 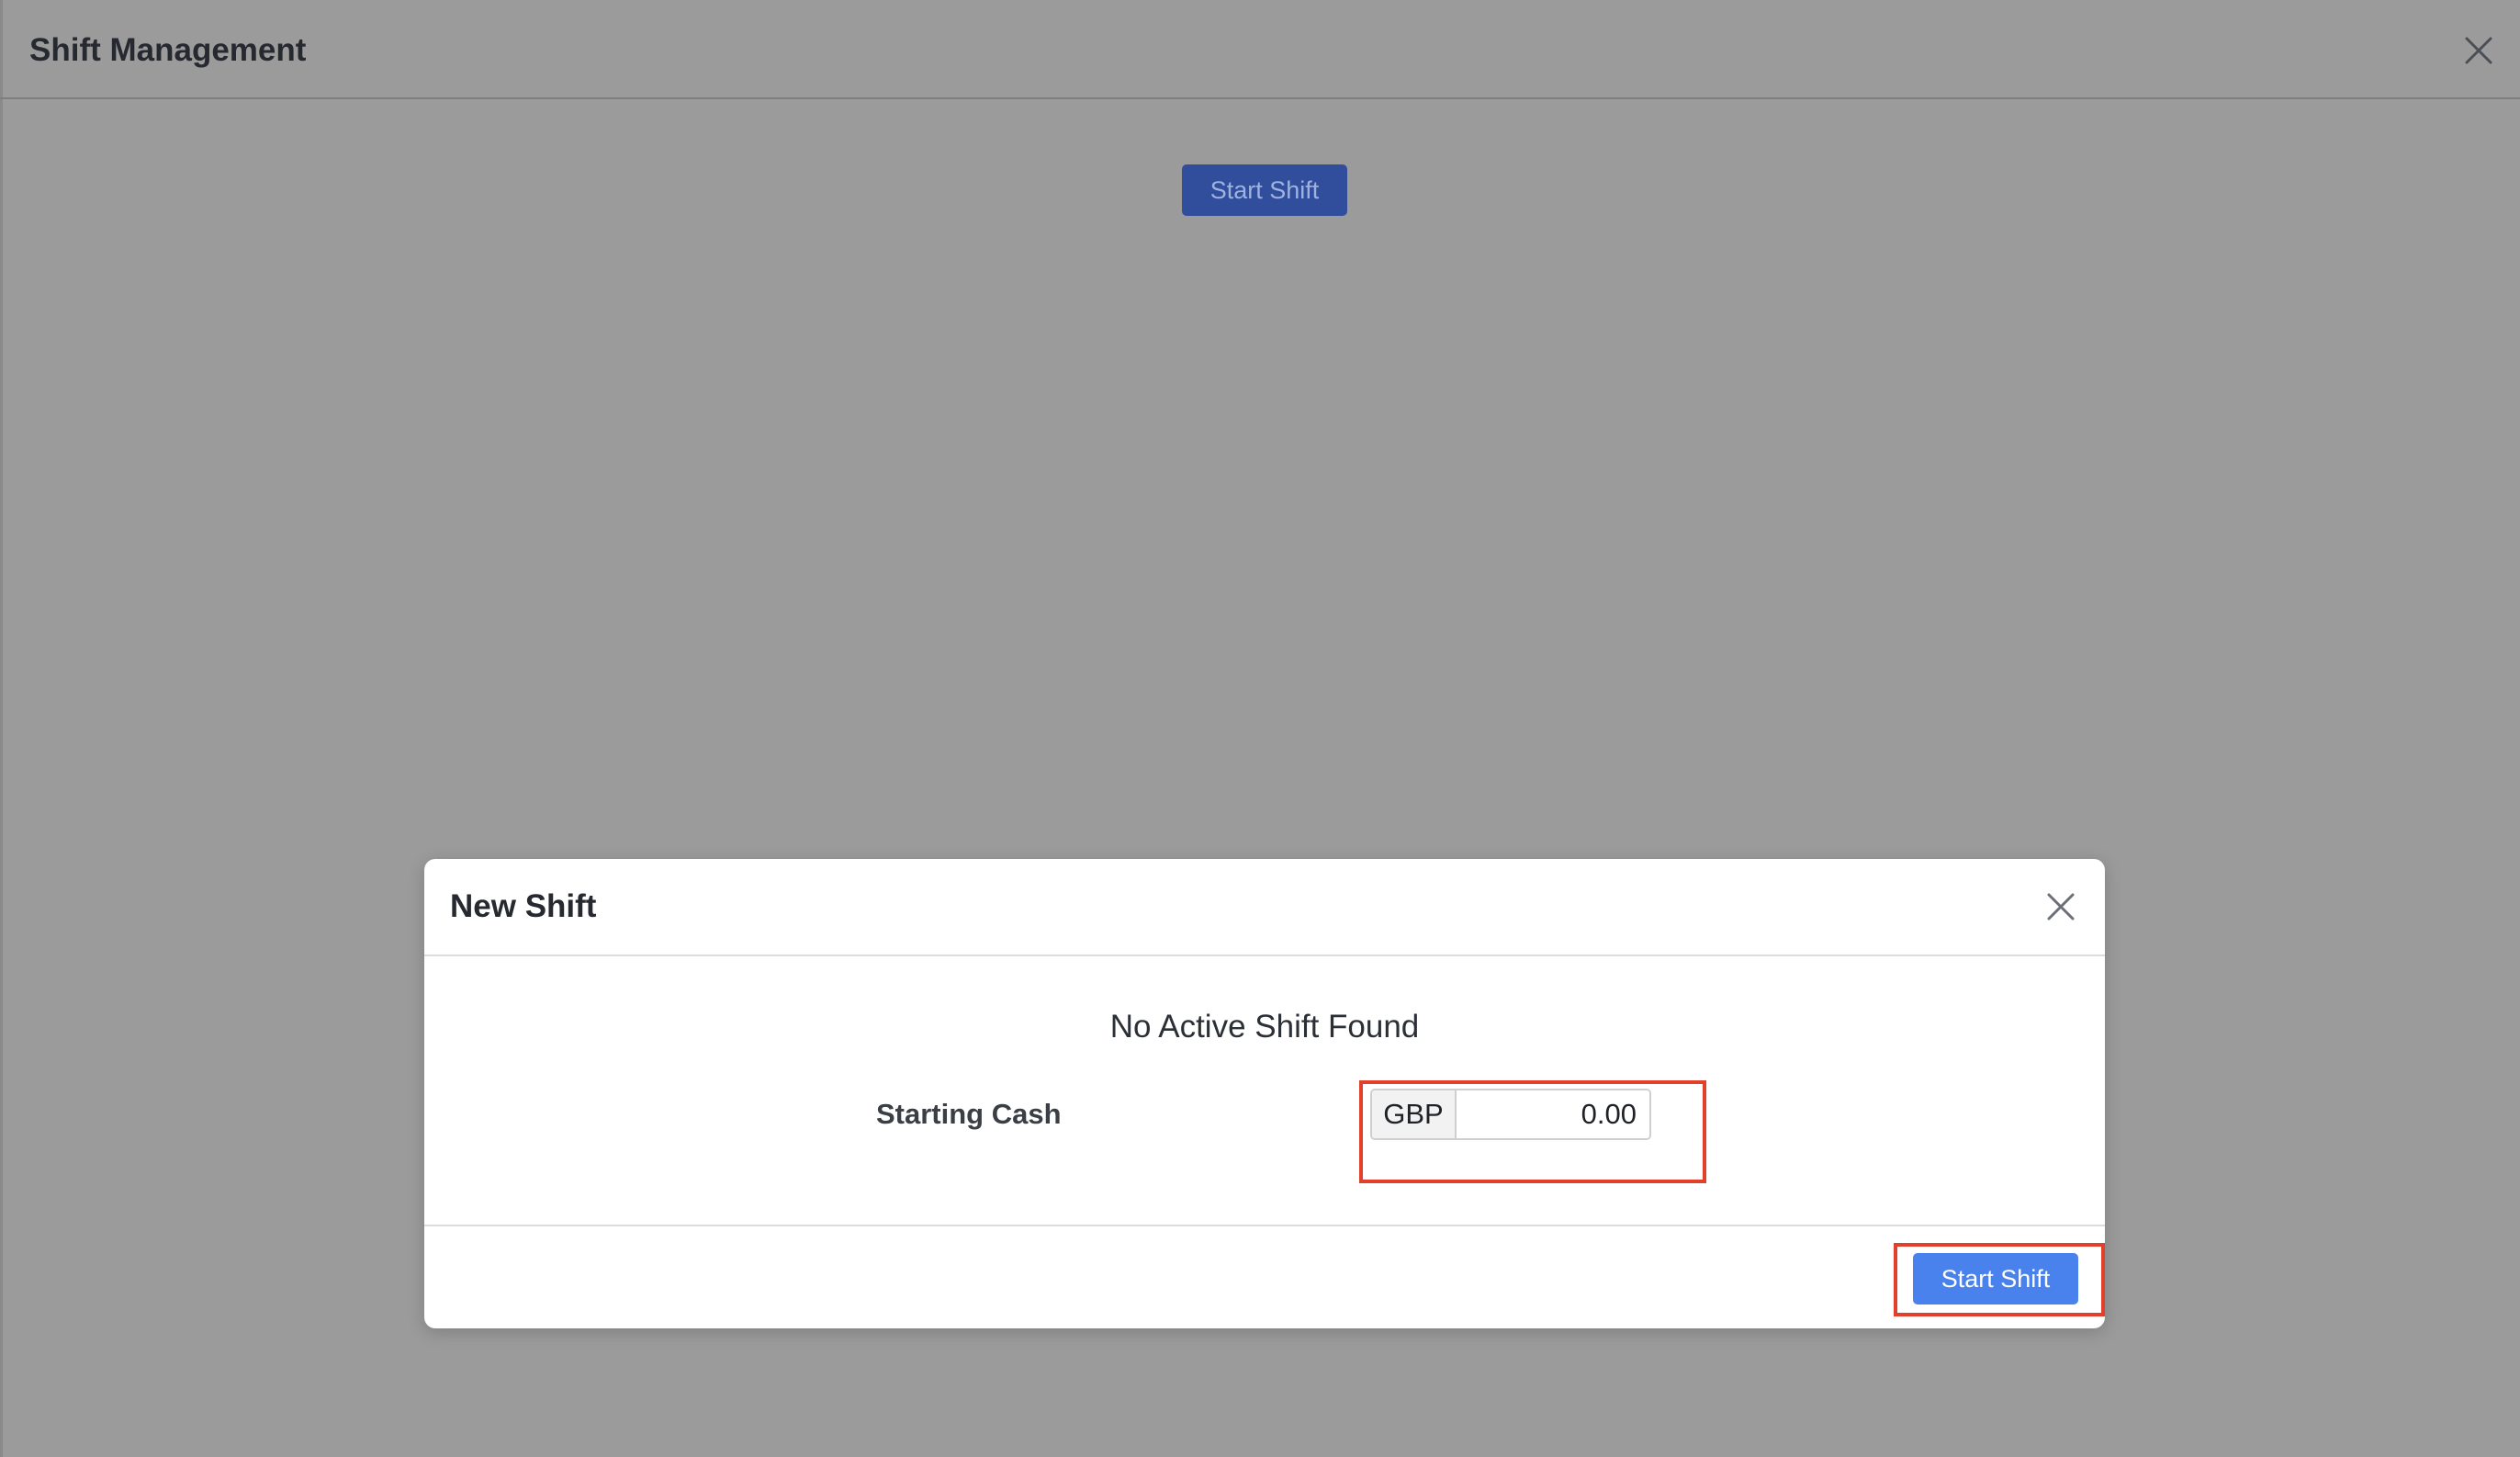 I want to click on modal-title: New Shift, so click(x=523, y=906).